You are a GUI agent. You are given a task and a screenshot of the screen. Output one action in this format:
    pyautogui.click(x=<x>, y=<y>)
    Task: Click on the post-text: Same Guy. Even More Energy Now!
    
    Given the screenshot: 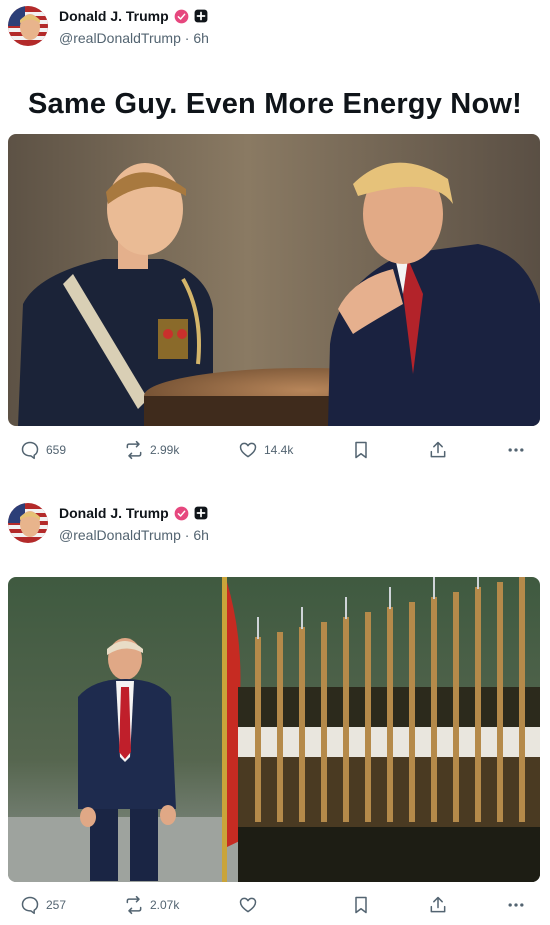 What is the action you would take?
    pyautogui.click(x=275, y=104)
    